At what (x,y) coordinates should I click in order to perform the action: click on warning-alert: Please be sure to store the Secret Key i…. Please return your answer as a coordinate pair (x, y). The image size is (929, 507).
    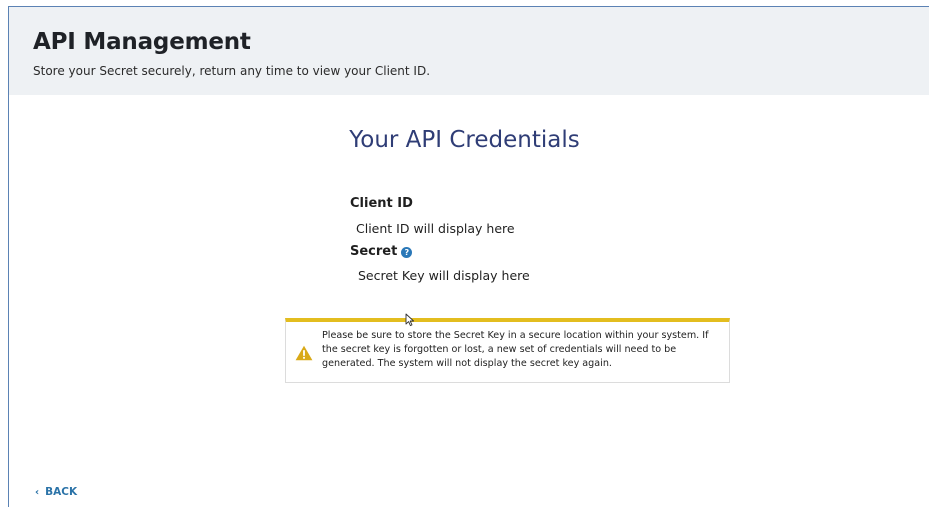
    Looking at the image, I should click on (507, 350).